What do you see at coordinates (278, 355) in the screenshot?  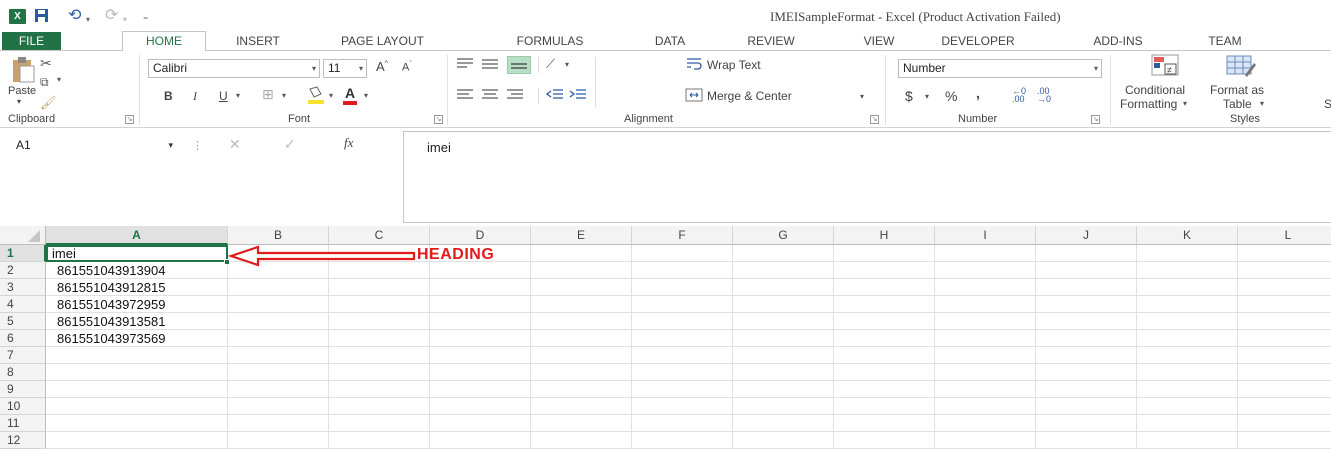 I see `cell-b7` at bounding box center [278, 355].